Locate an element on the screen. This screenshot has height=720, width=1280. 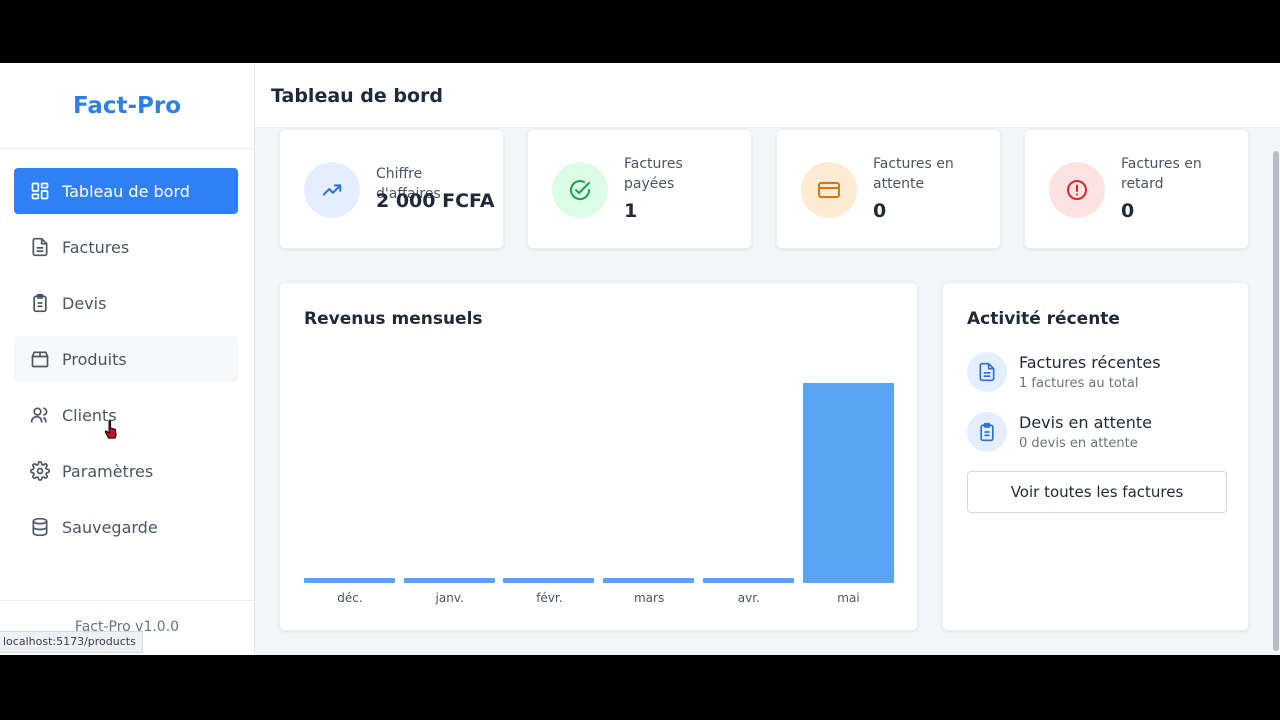
sidebar-item-label: Sauvegarde is located at coordinates (110, 527).